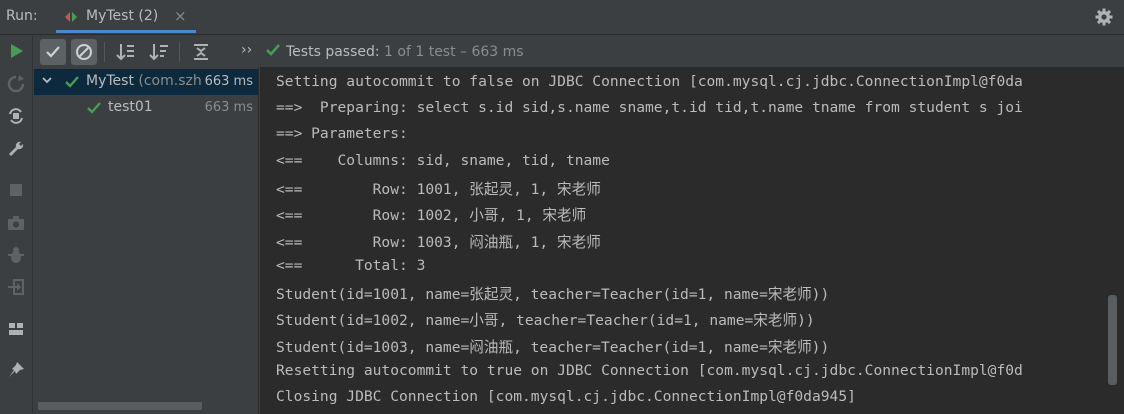  What do you see at coordinates (578, 51) in the screenshot?
I see `test-toolbar: ›› Tests passed: 1 of 1 test – 663 ms` at bounding box center [578, 51].